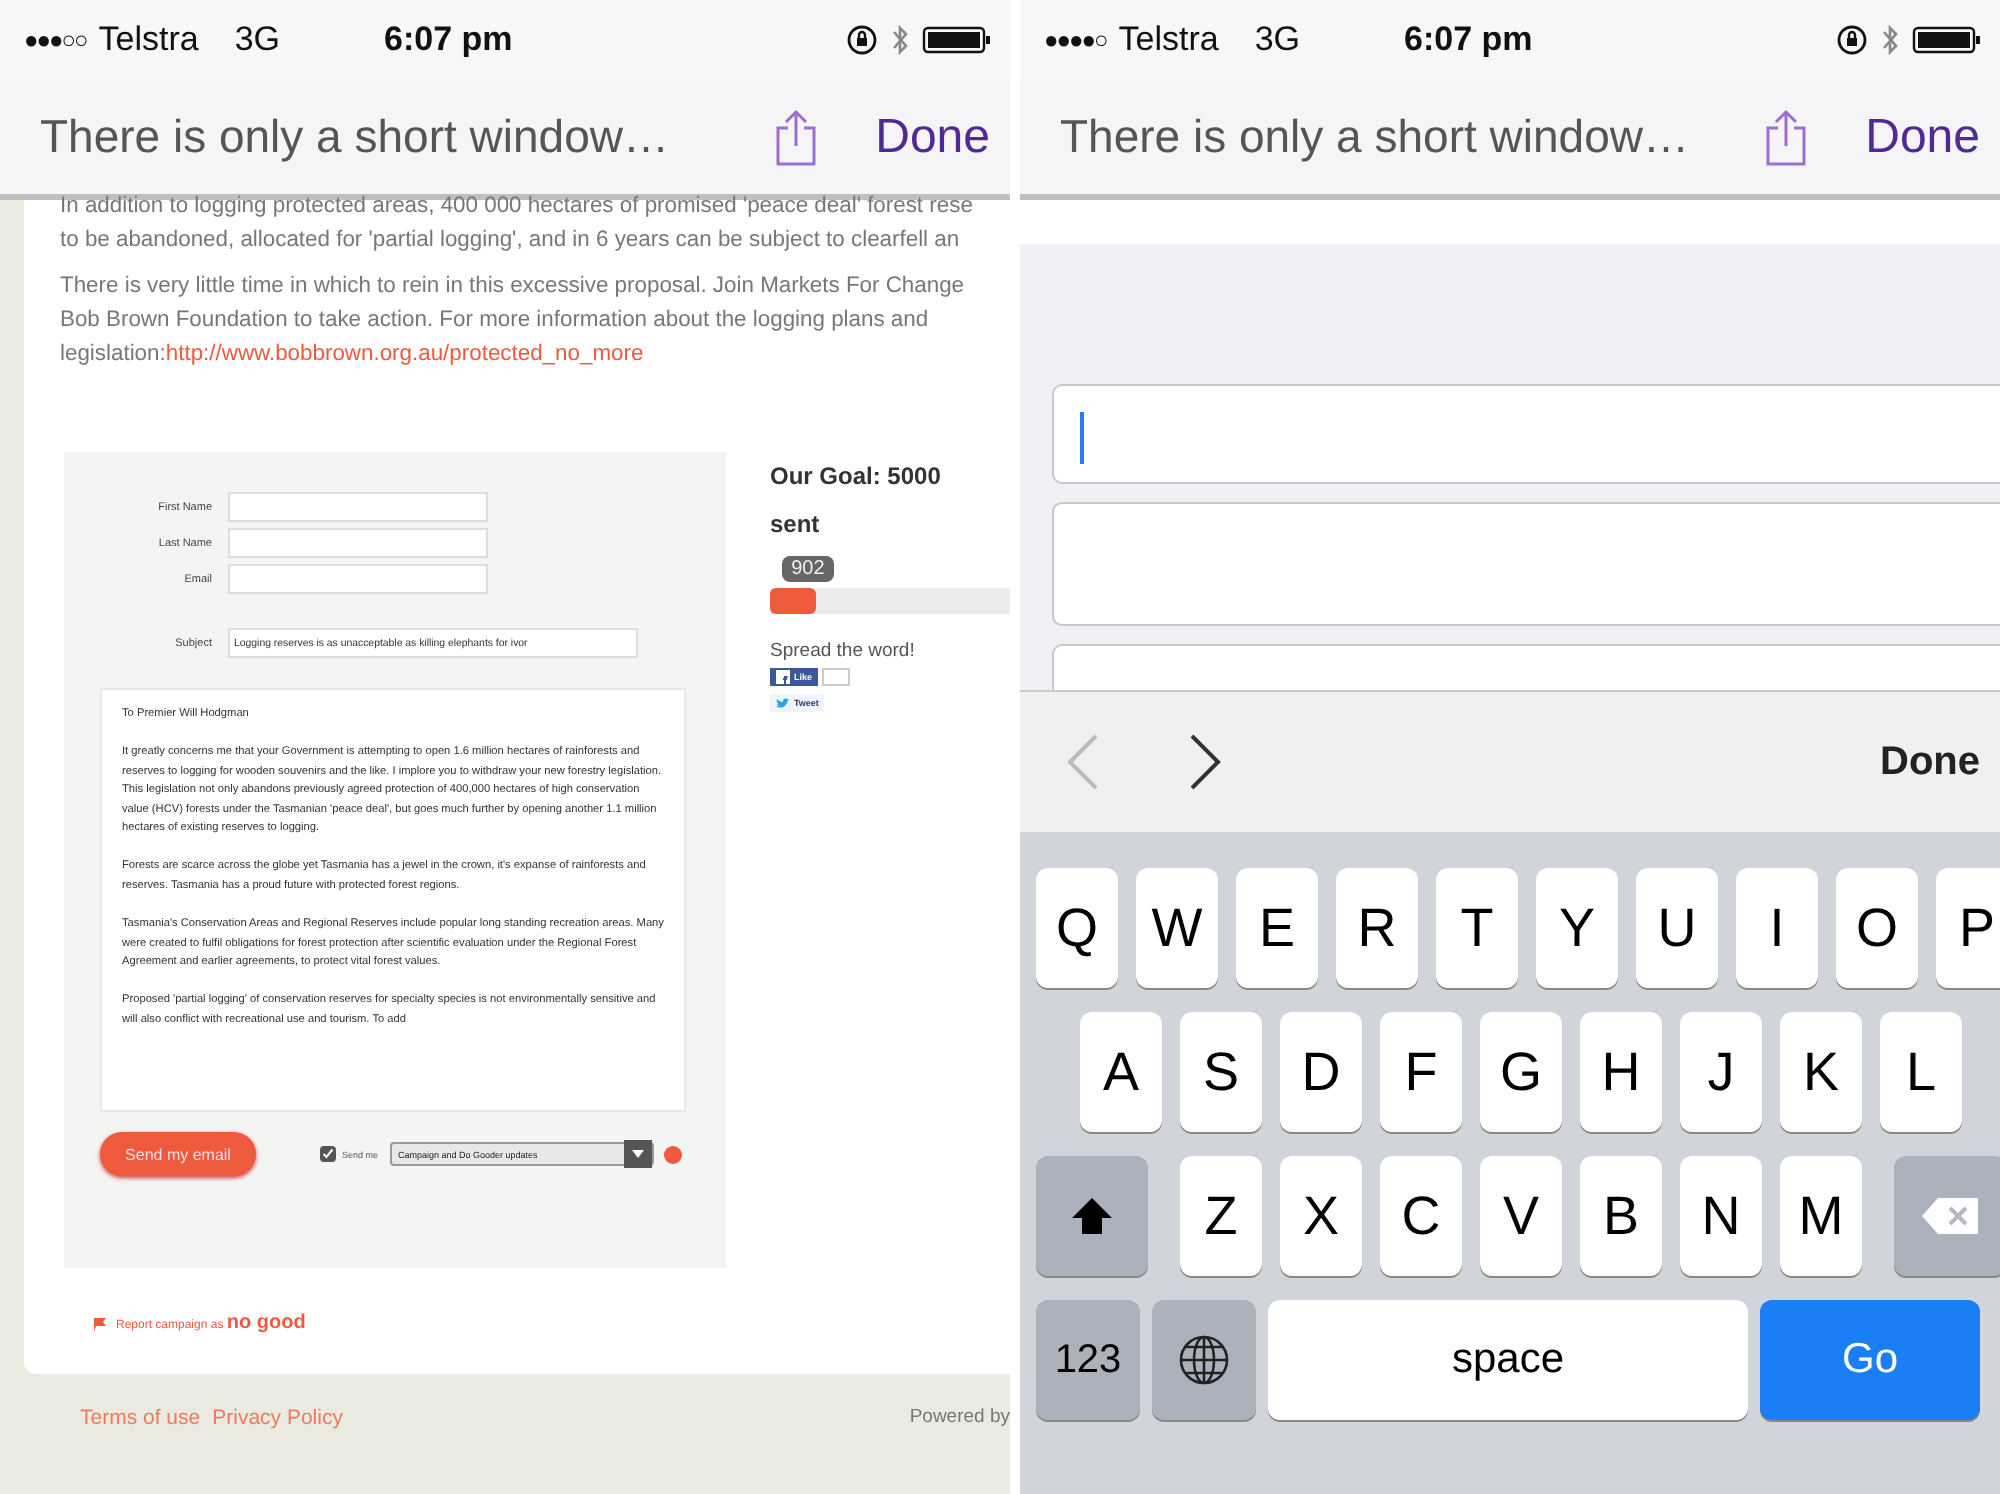 Image resolution: width=2000 pixels, height=1494 pixels. What do you see at coordinates (856, 477) in the screenshot?
I see `goal-heading: Our Goal: 5000` at bounding box center [856, 477].